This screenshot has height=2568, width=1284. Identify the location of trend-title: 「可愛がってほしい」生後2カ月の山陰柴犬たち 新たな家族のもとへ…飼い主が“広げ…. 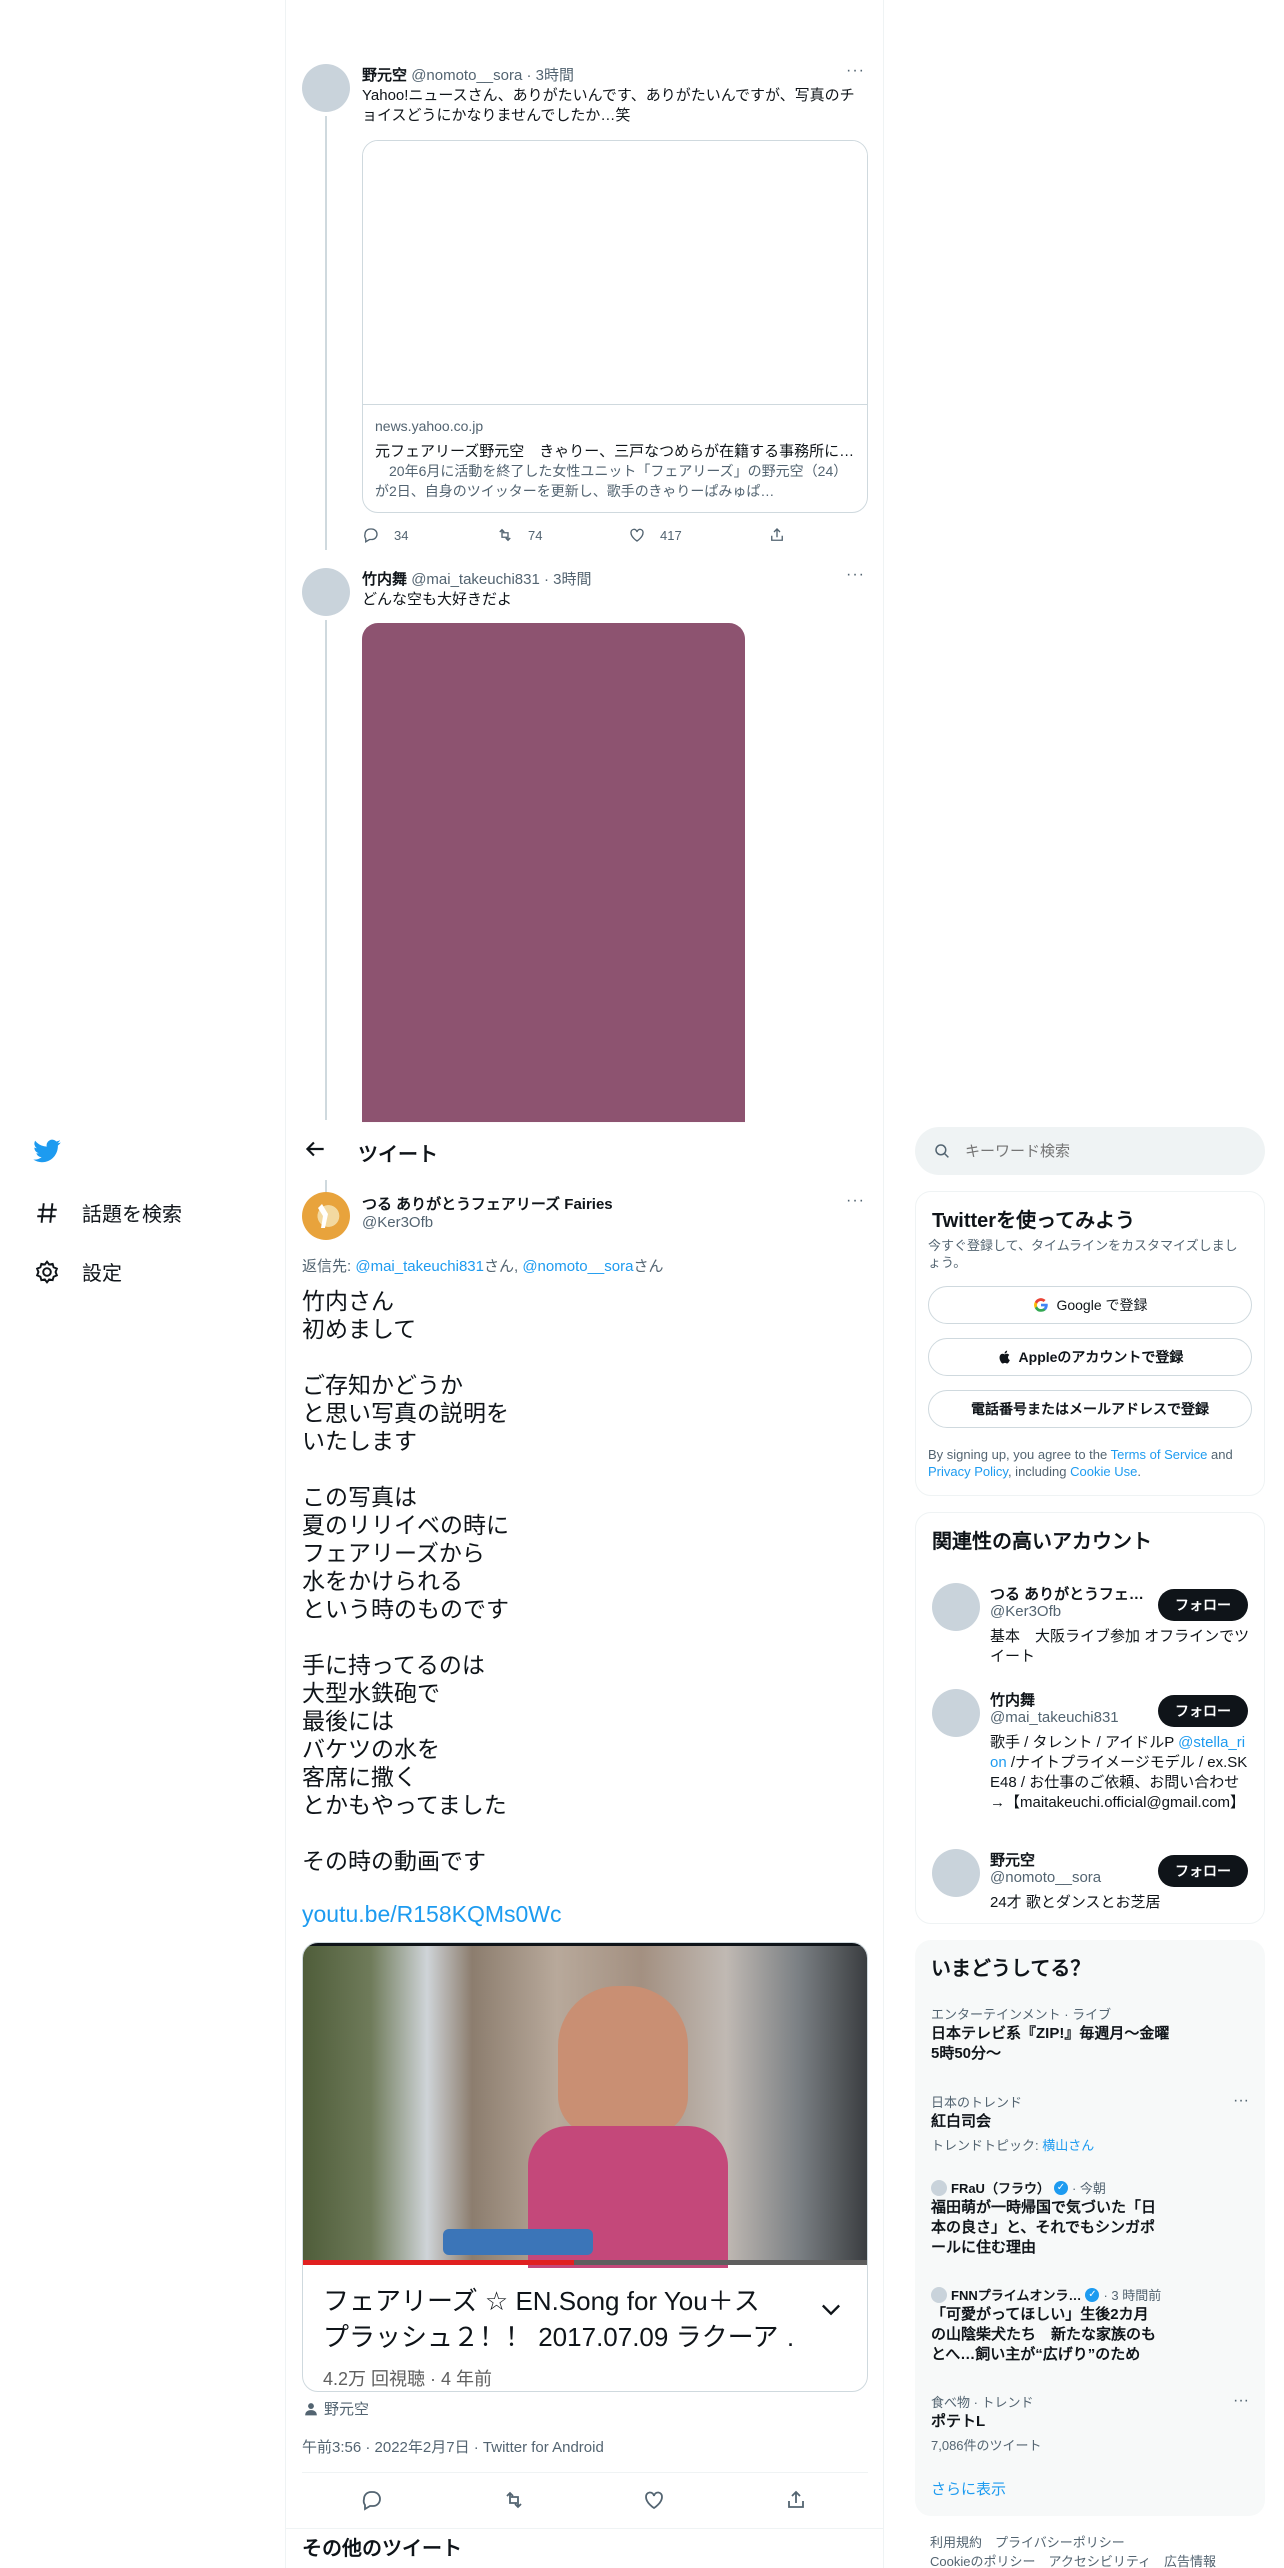
(1046, 2335).